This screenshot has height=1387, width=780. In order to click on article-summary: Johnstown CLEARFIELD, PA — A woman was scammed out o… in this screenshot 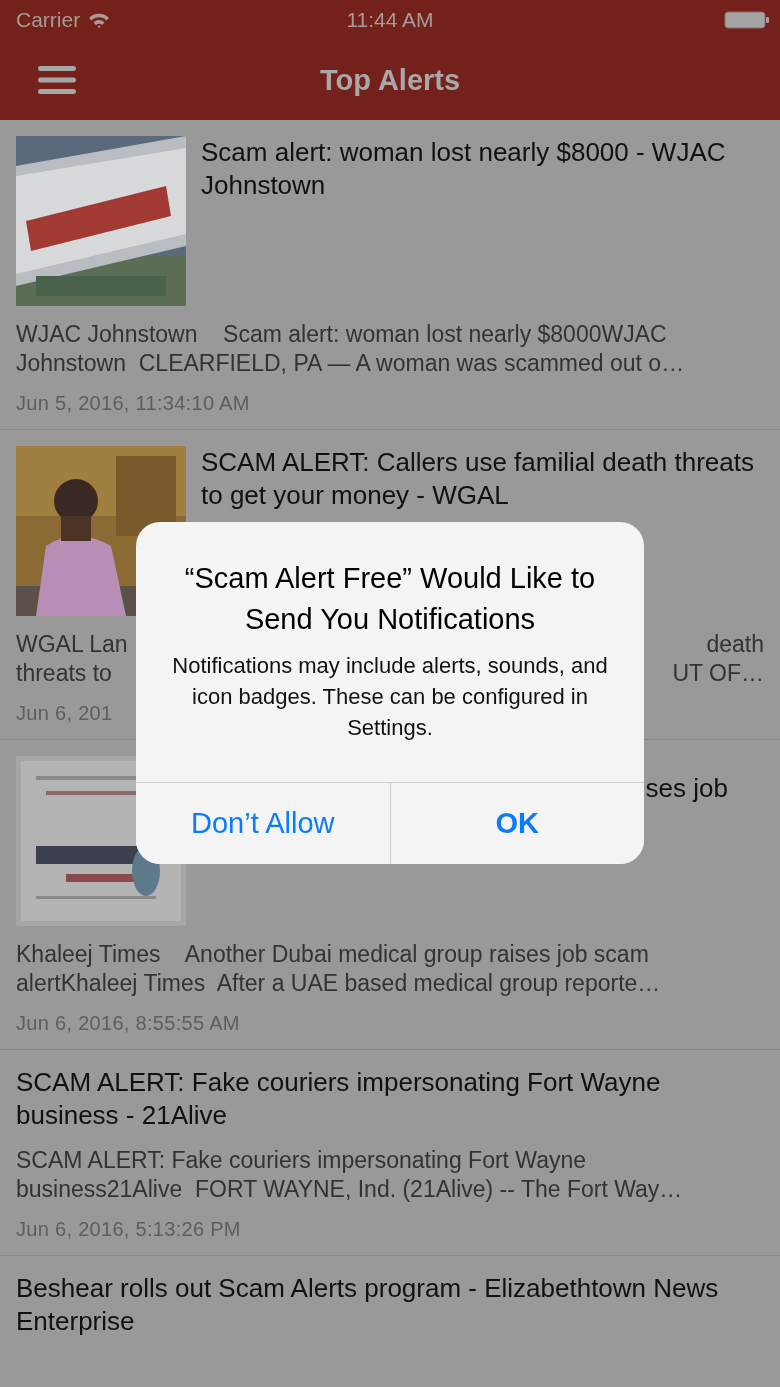, I will do `click(350, 363)`.